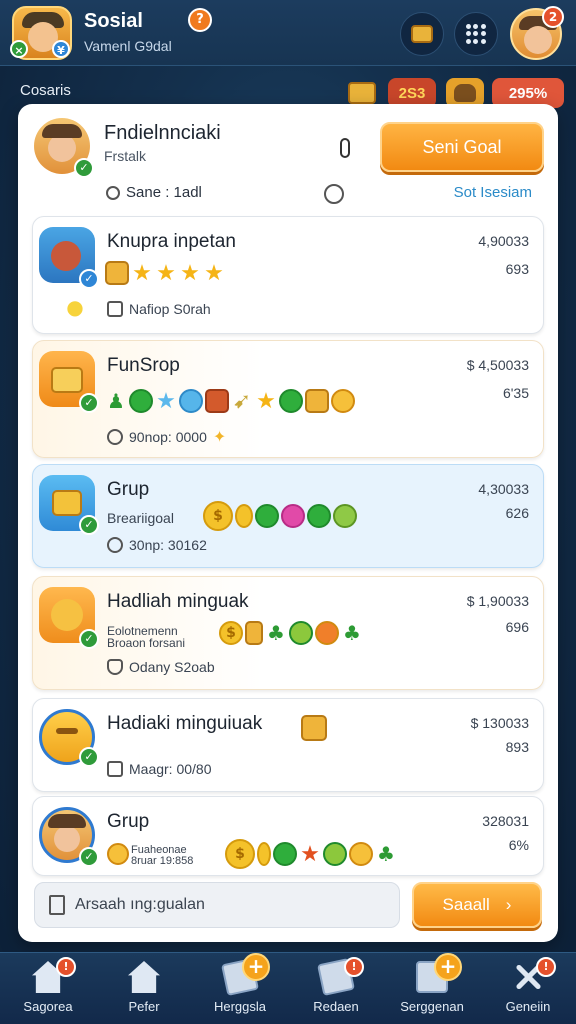 The image size is (576, 1024). Describe the element at coordinates (191, 401) in the screenshot. I see `blue-face-icon` at that location.